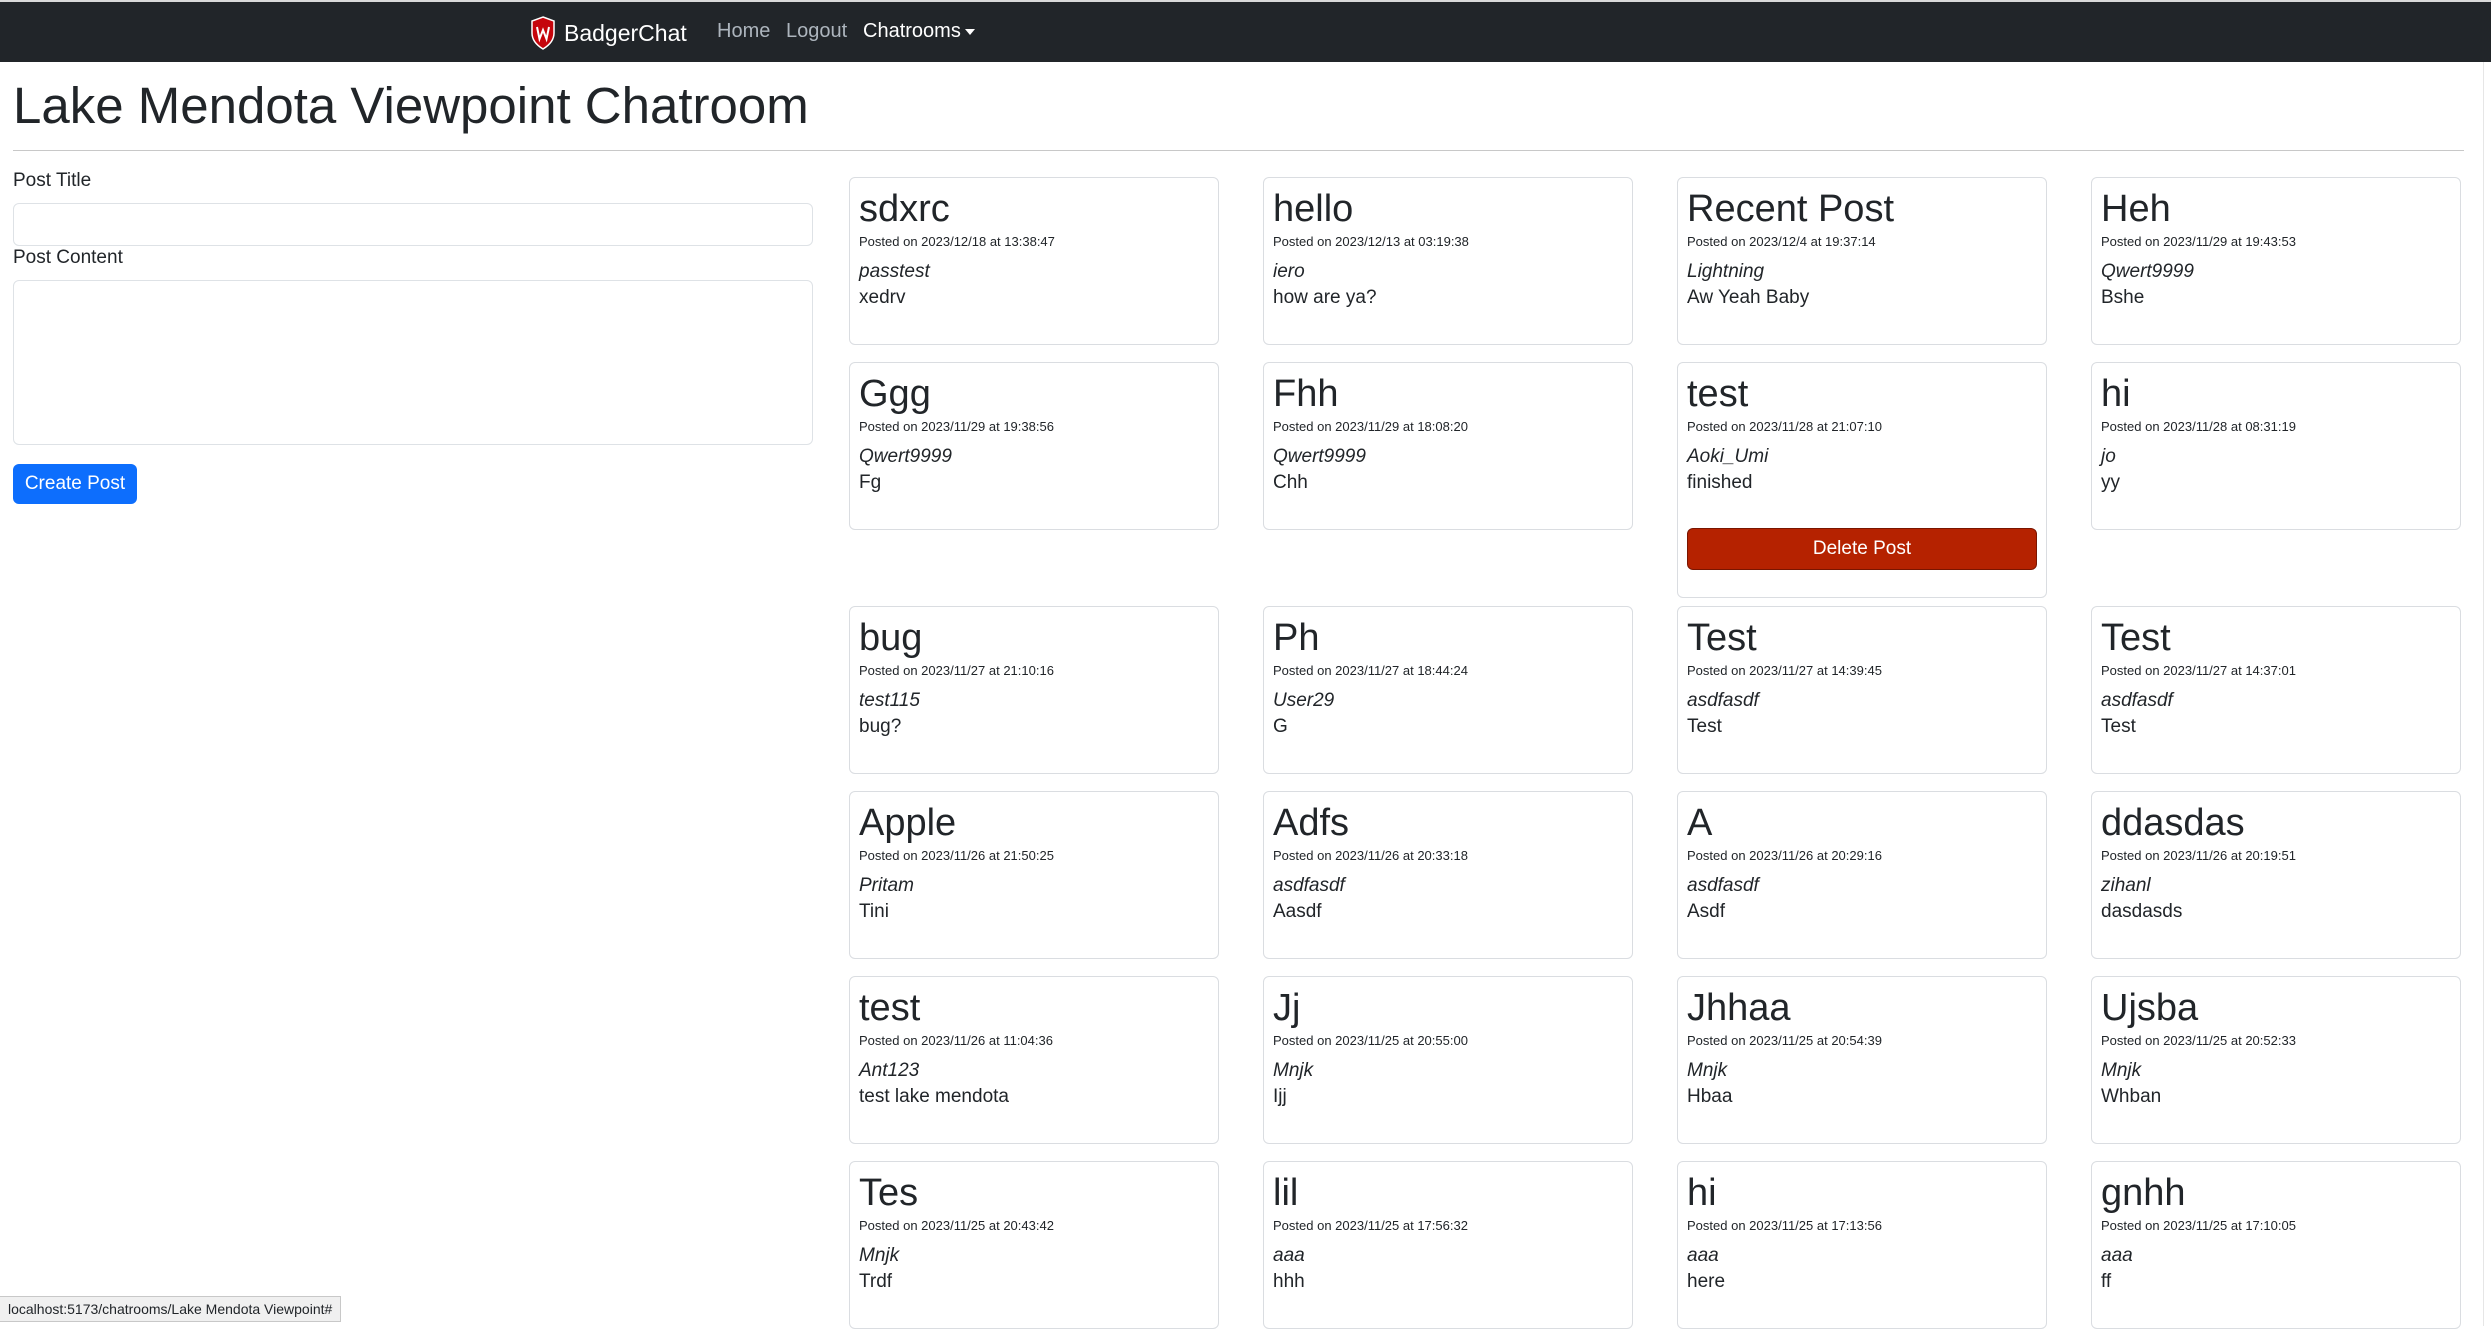 The image size is (2491, 1329). Describe the element at coordinates (1710, 1096) in the screenshot. I see `post-content: Hbaa` at that location.